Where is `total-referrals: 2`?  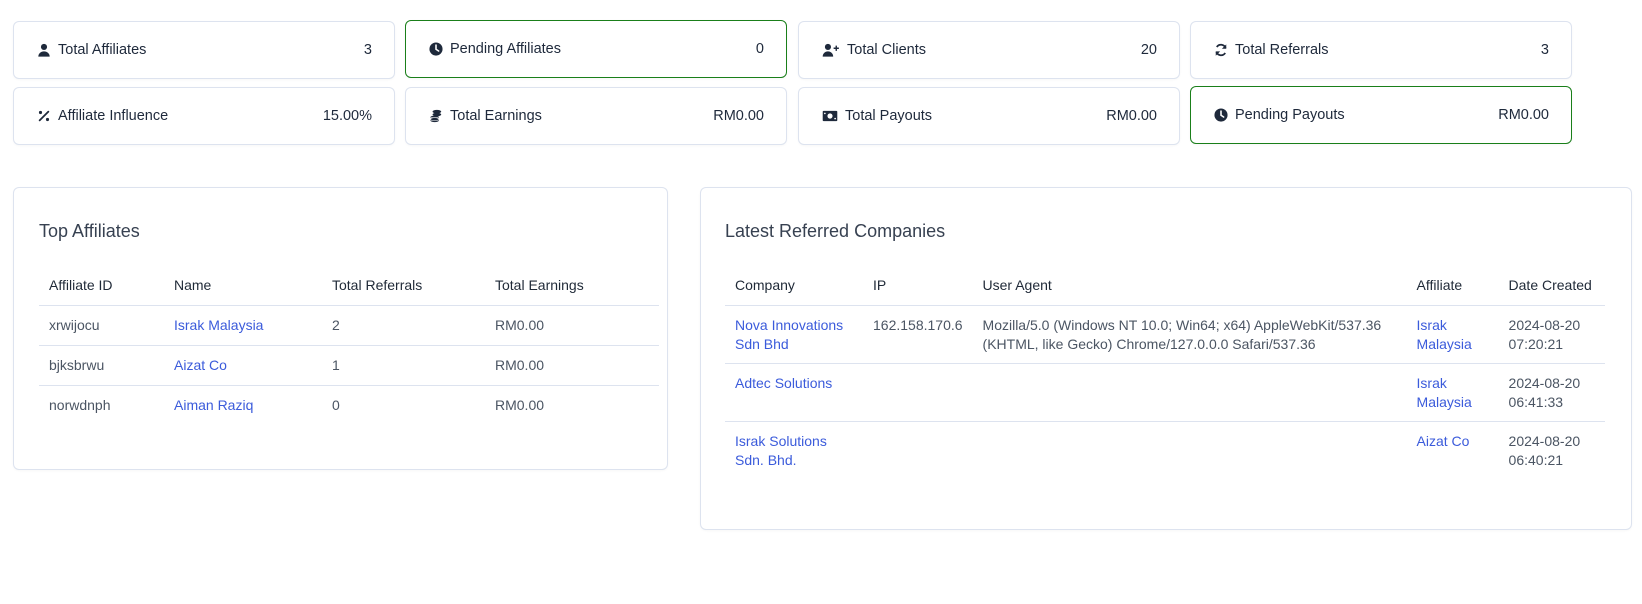 total-referrals: 2 is located at coordinates (403, 325).